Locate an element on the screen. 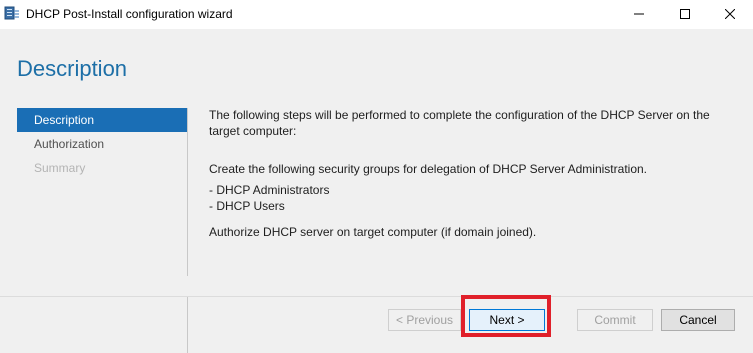 The image size is (753, 353). nav-divider is located at coordinates (187, 192).